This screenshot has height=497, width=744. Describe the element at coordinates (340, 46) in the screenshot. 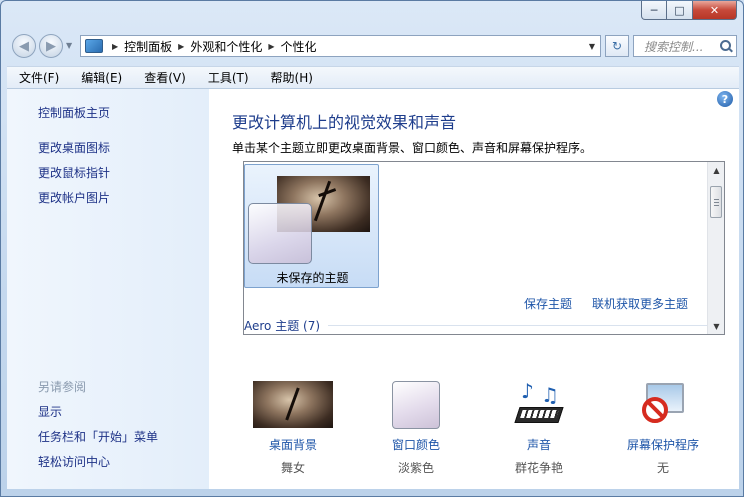

I see `address-bar: ▶ 控制面板 ▶ 外观和个性化 ▶ 个性化 ▼` at that location.